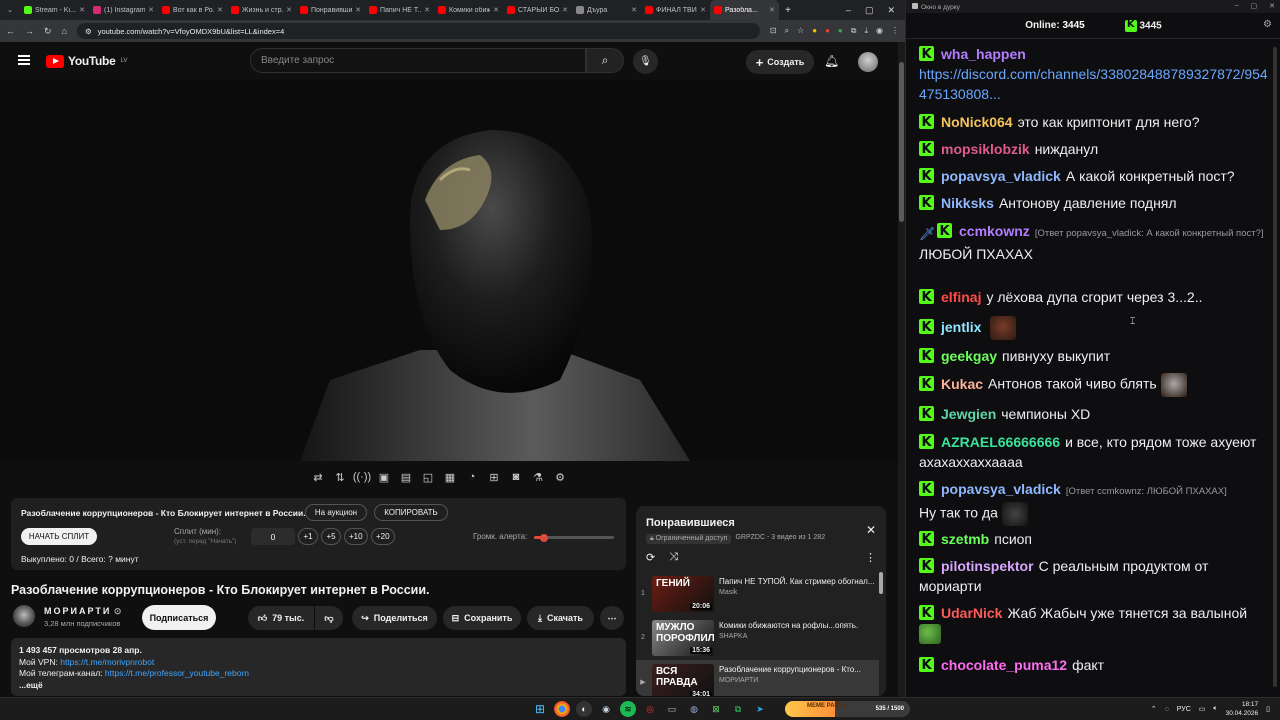 This screenshot has height=720, width=1280. Describe the element at coordinates (985, 149) in the screenshot. I see `chat-username: mopsiklobzik` at that location.